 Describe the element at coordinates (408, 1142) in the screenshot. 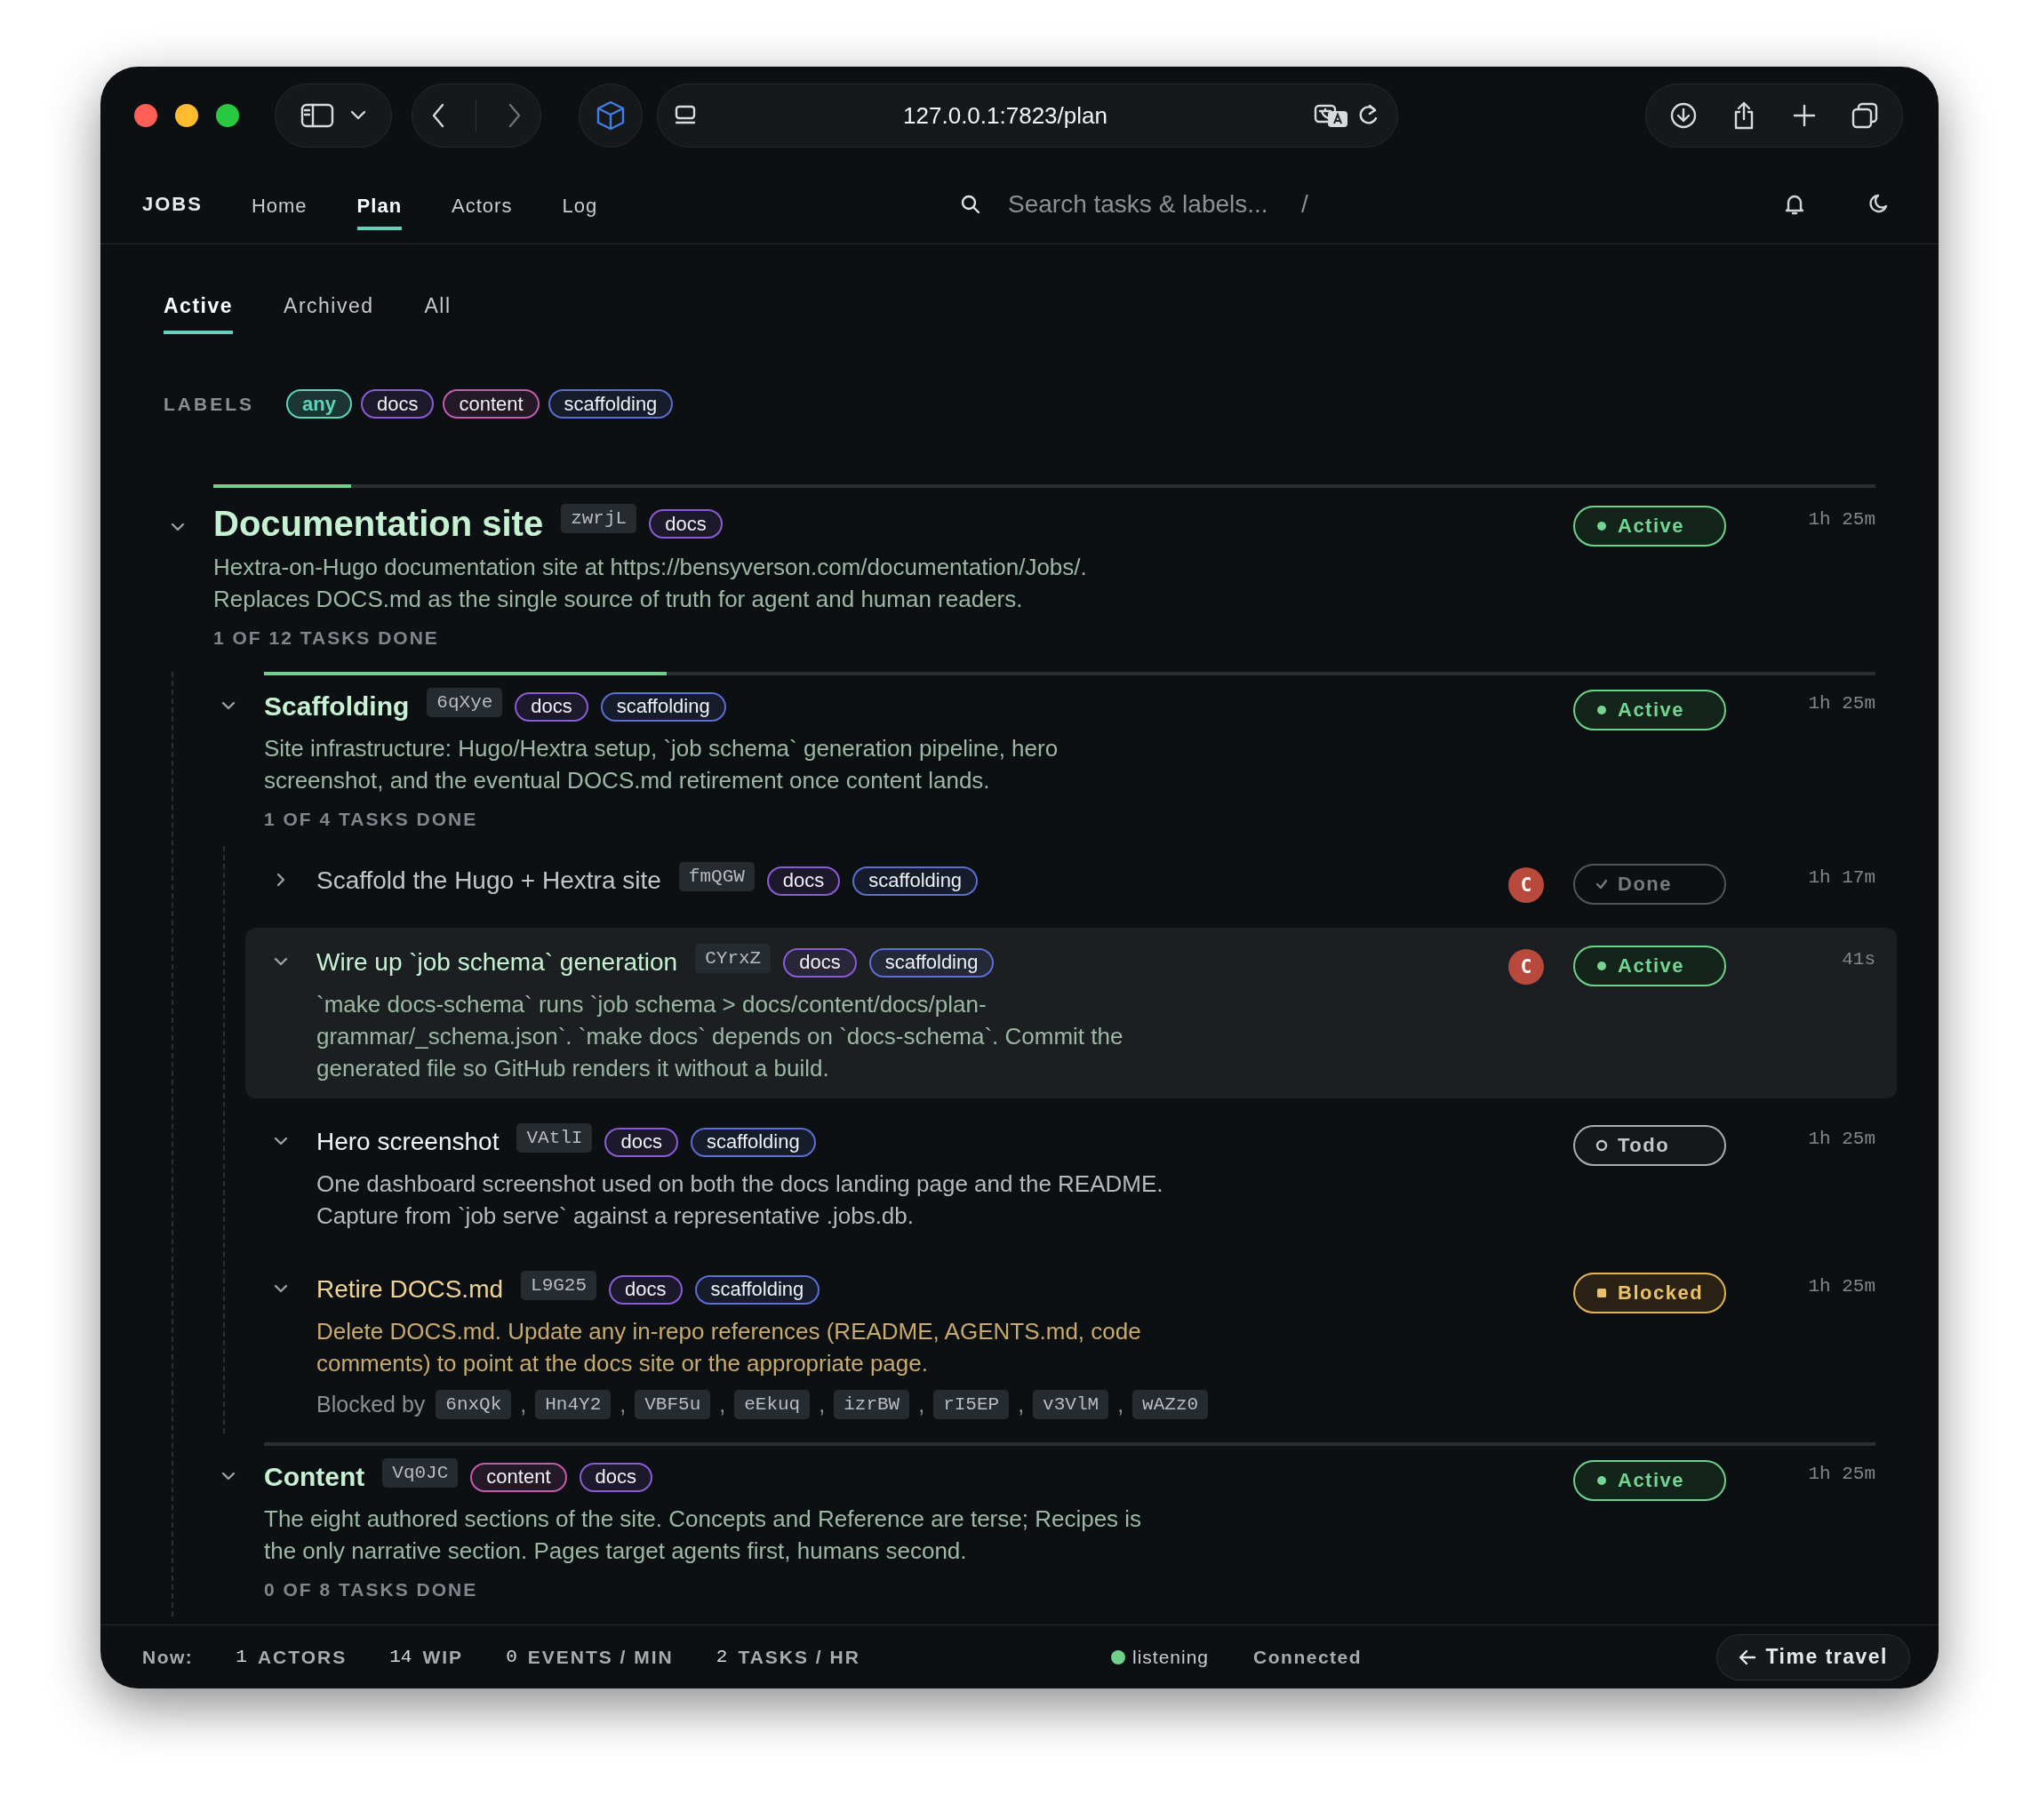

I see `task-title: Hero screenshot` at that location.